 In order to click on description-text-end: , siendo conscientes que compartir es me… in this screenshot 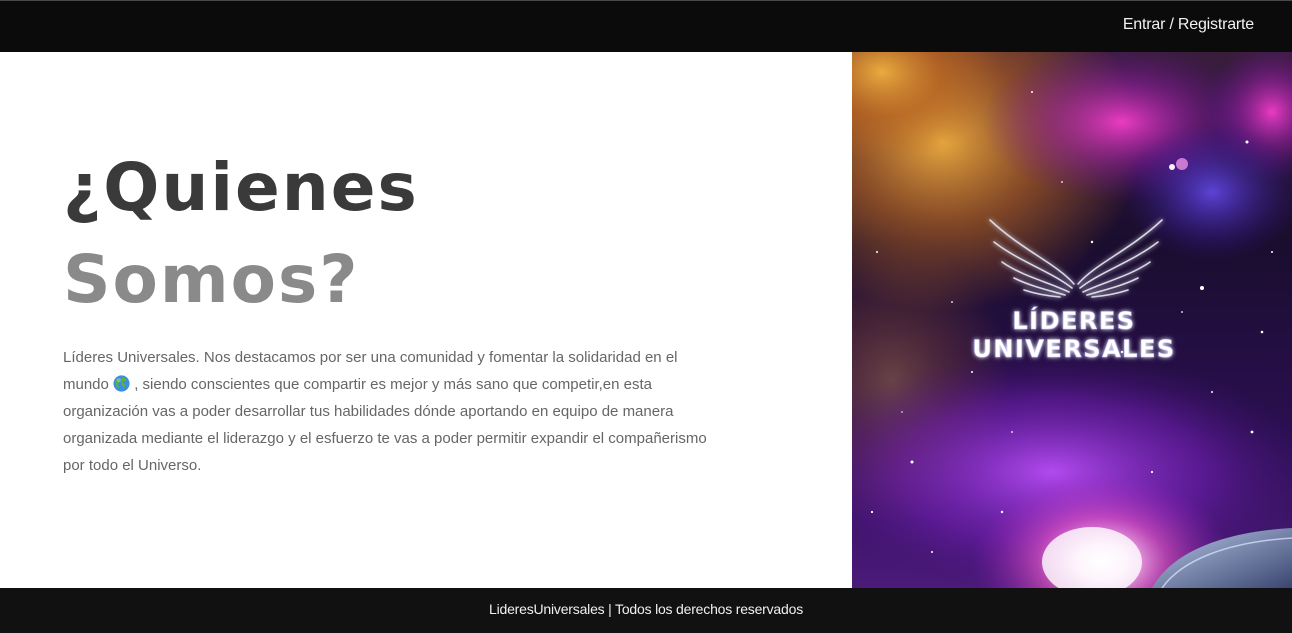, I will do `click(385, 425)`.